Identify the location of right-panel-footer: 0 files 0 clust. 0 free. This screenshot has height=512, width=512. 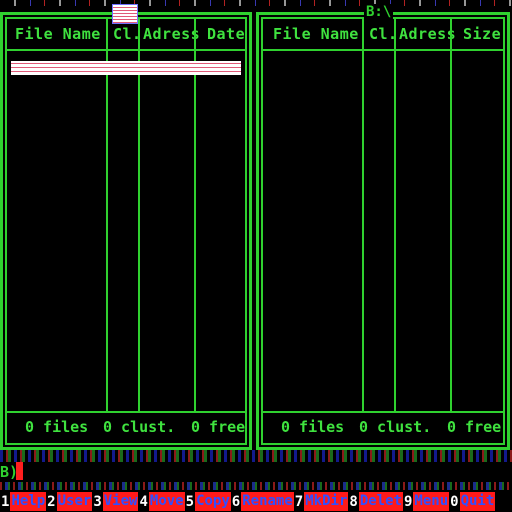
(383, 427).